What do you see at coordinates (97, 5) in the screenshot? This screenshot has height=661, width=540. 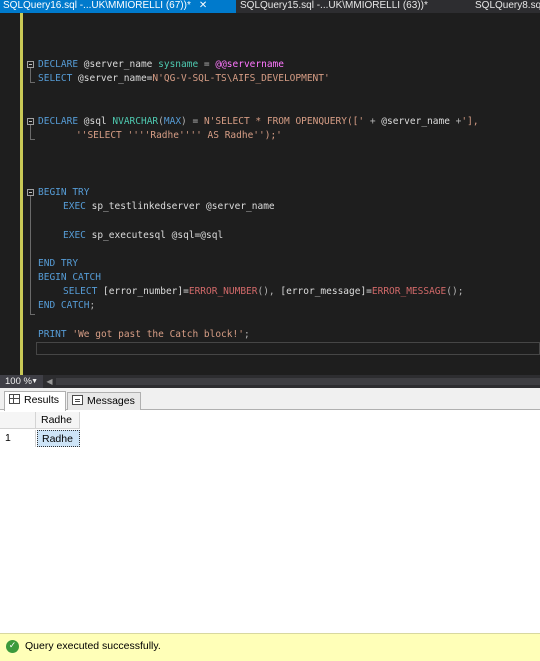 I see `tab-label: SQLQuery16.sql -...UK\MMIORELLI (67))*` at bounding box center [97, 5].